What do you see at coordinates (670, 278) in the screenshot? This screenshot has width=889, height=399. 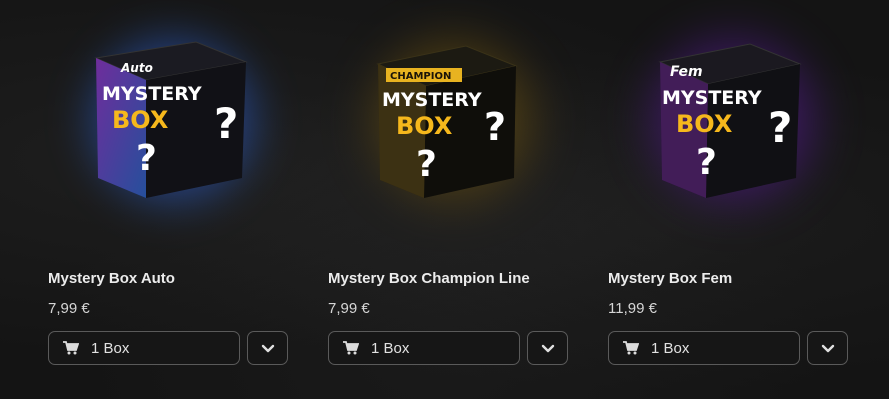 I see `product-title: Mystery Box Fem` at bounding box center [670, 278].